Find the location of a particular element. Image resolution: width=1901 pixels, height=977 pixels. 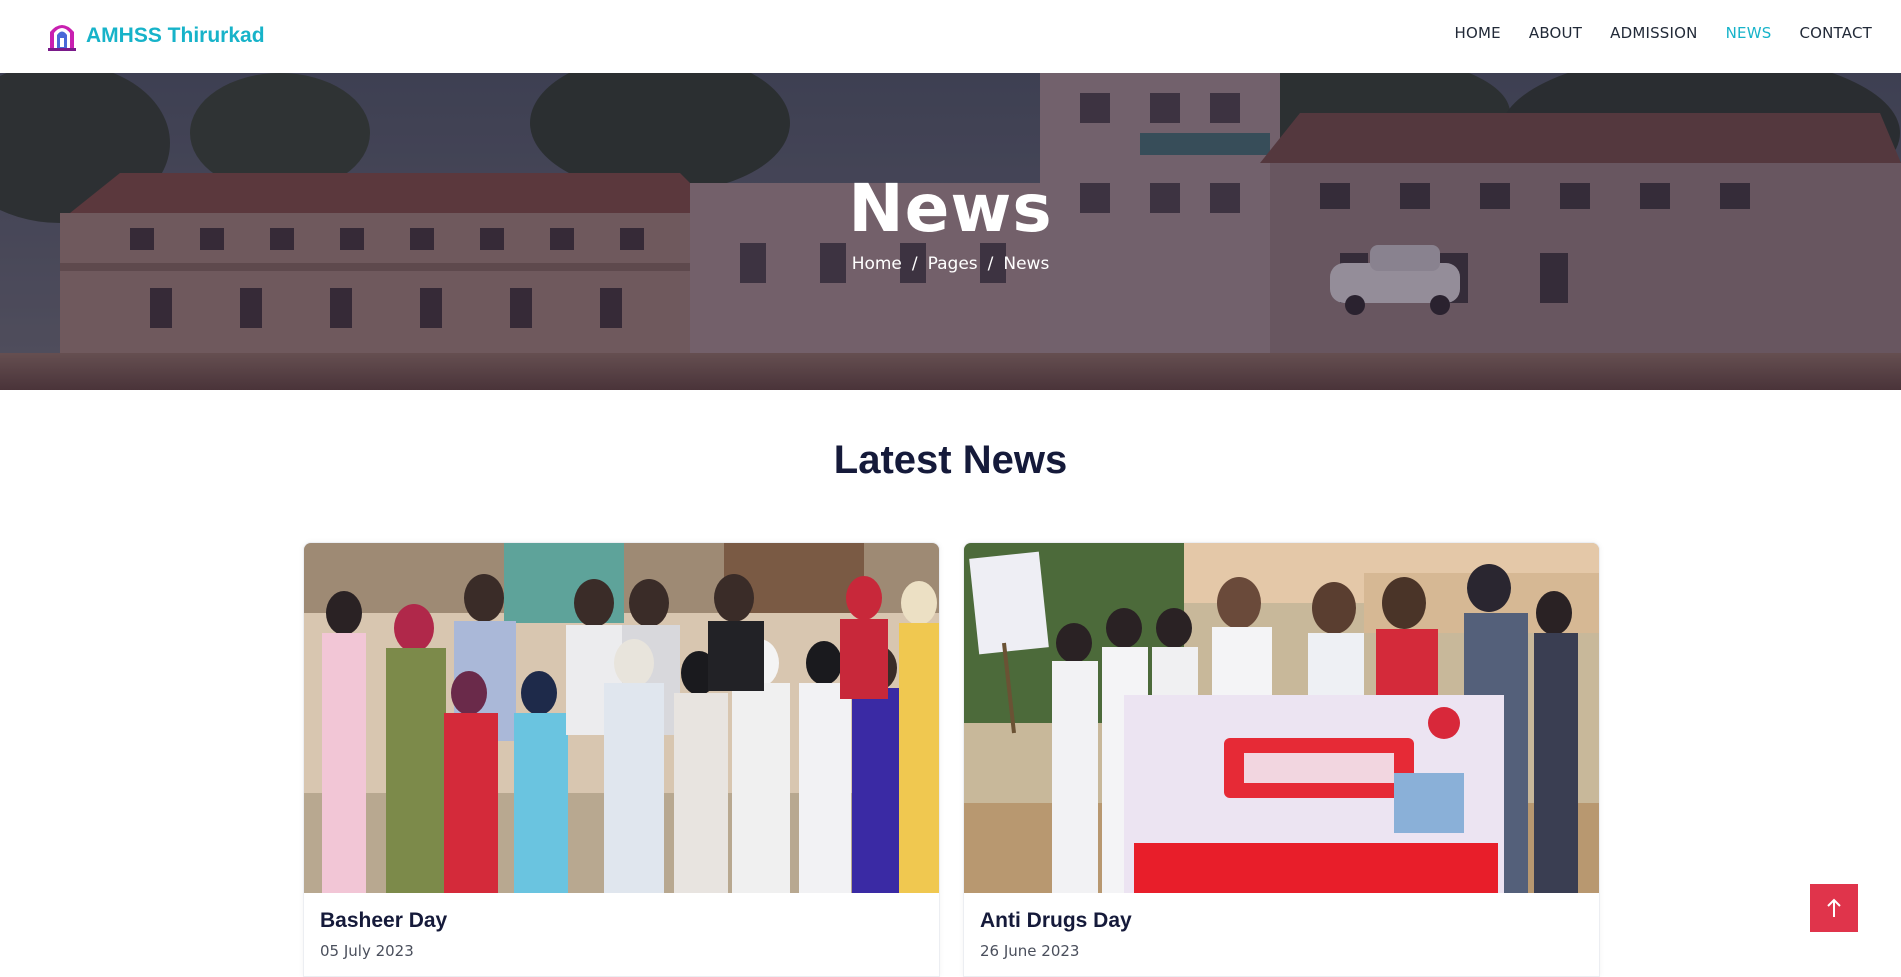

arrow-up-icon is located at coordinates (1834, 907).